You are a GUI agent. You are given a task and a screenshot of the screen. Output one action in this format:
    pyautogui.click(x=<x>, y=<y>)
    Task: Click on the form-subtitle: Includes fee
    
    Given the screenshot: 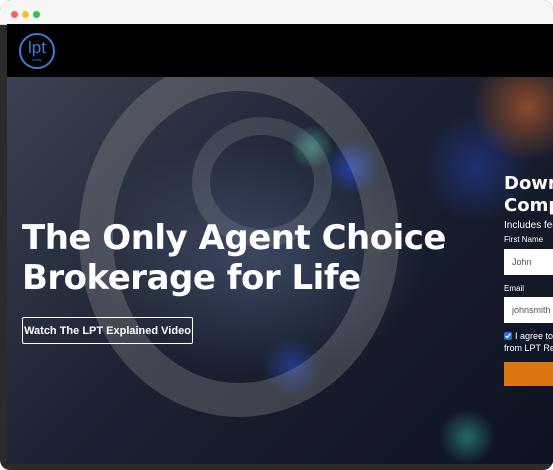 What is the action you would take?
    pyautogui.click(x=528, y=225)
    